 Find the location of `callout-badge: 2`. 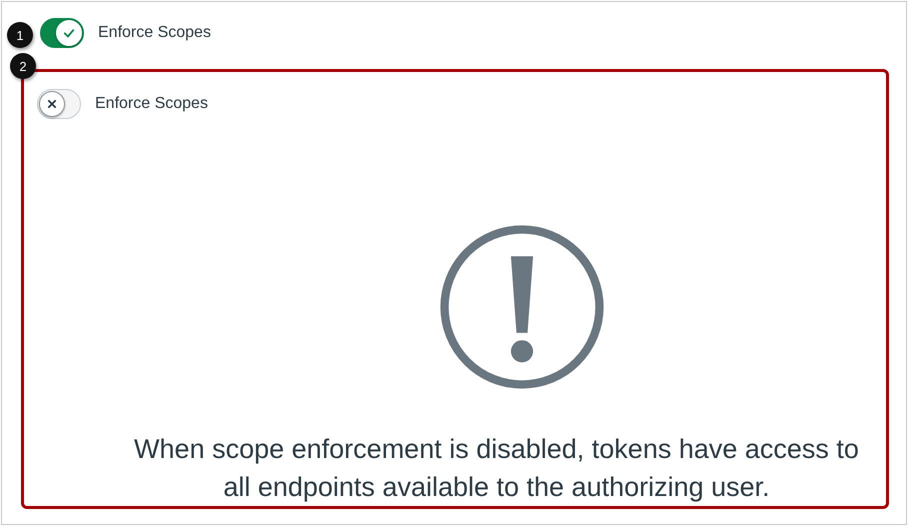

callout-badge: 2 is located at coordinates (23, 66).